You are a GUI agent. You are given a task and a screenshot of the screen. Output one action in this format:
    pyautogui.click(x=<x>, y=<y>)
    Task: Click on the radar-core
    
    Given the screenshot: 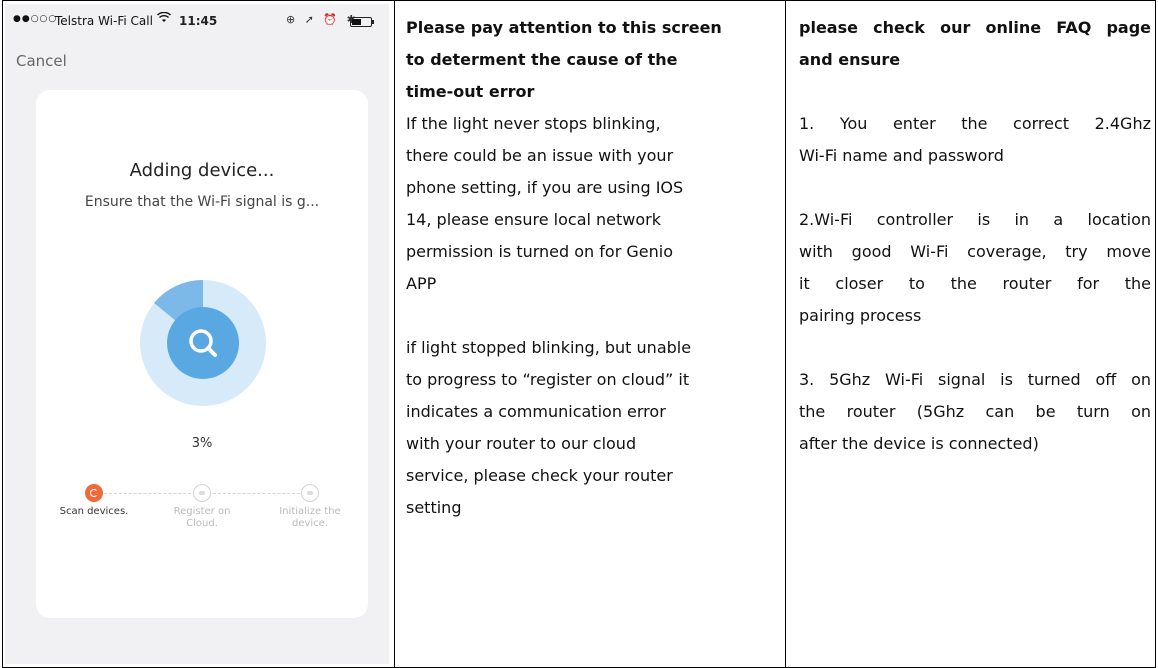 What is the action you would take?
    pyautogui.click(x=203, y=343)
    